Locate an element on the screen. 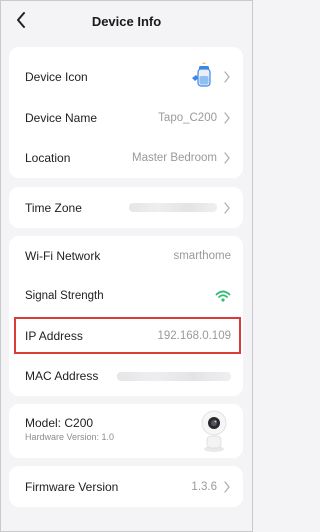 This screenshot has height=532, width=320. mac-address-row: MAC Address is located at coordinates (126, 376).